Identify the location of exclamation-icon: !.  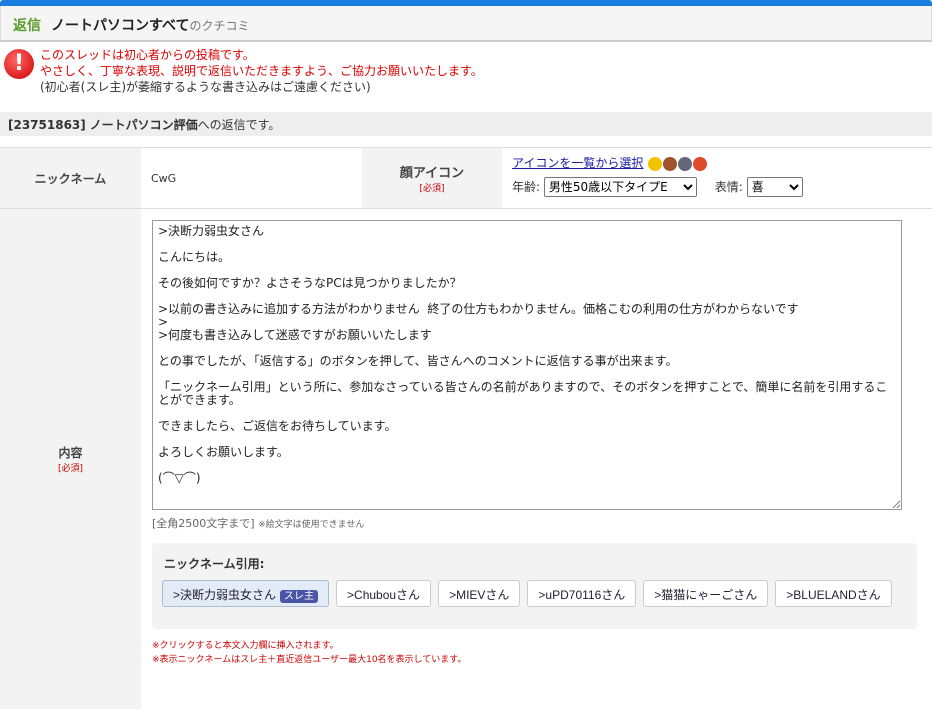
(19, 64).